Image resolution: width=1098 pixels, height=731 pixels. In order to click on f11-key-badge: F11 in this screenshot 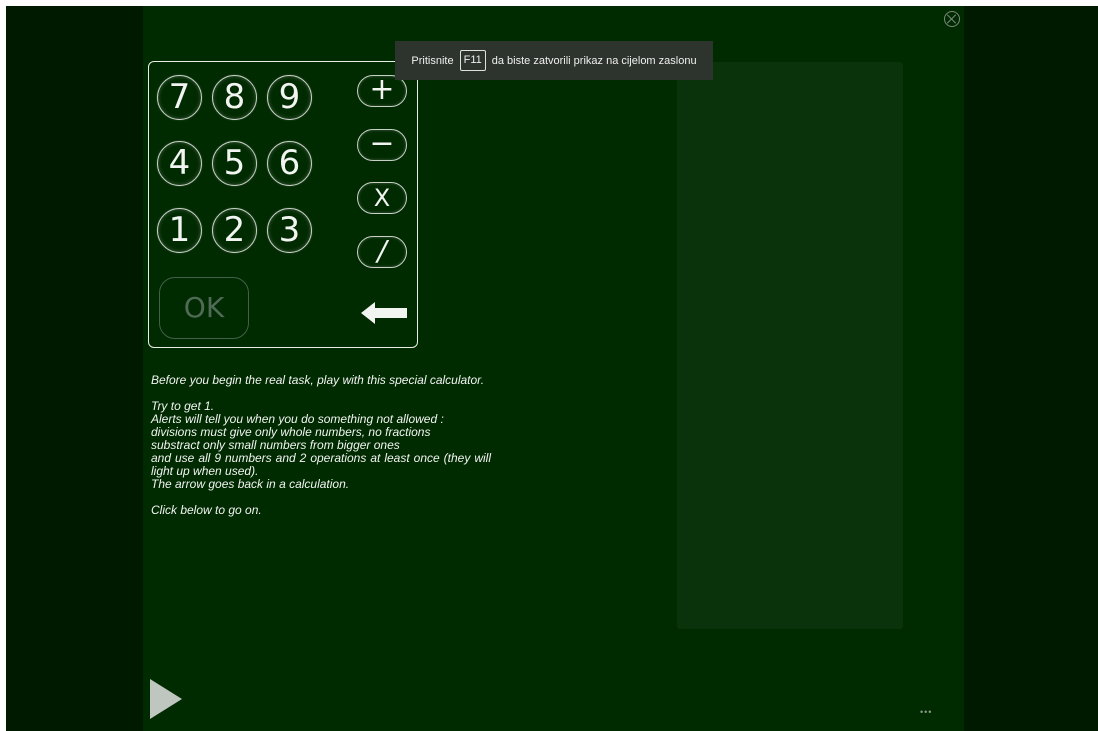, I will do `click(472, 60)`.